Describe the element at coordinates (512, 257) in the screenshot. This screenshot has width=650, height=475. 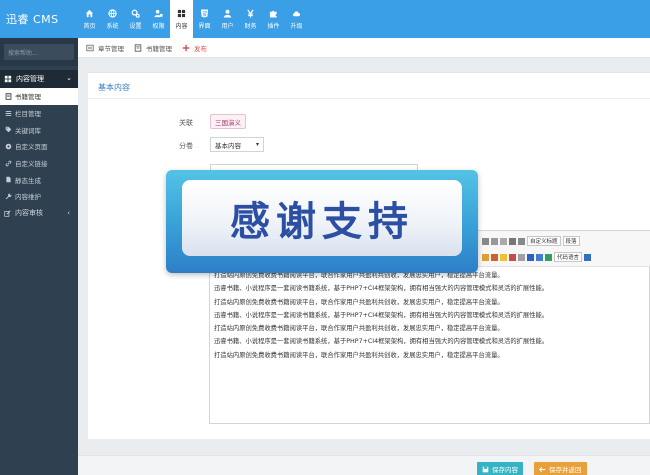
I see `map-icon` at that location.